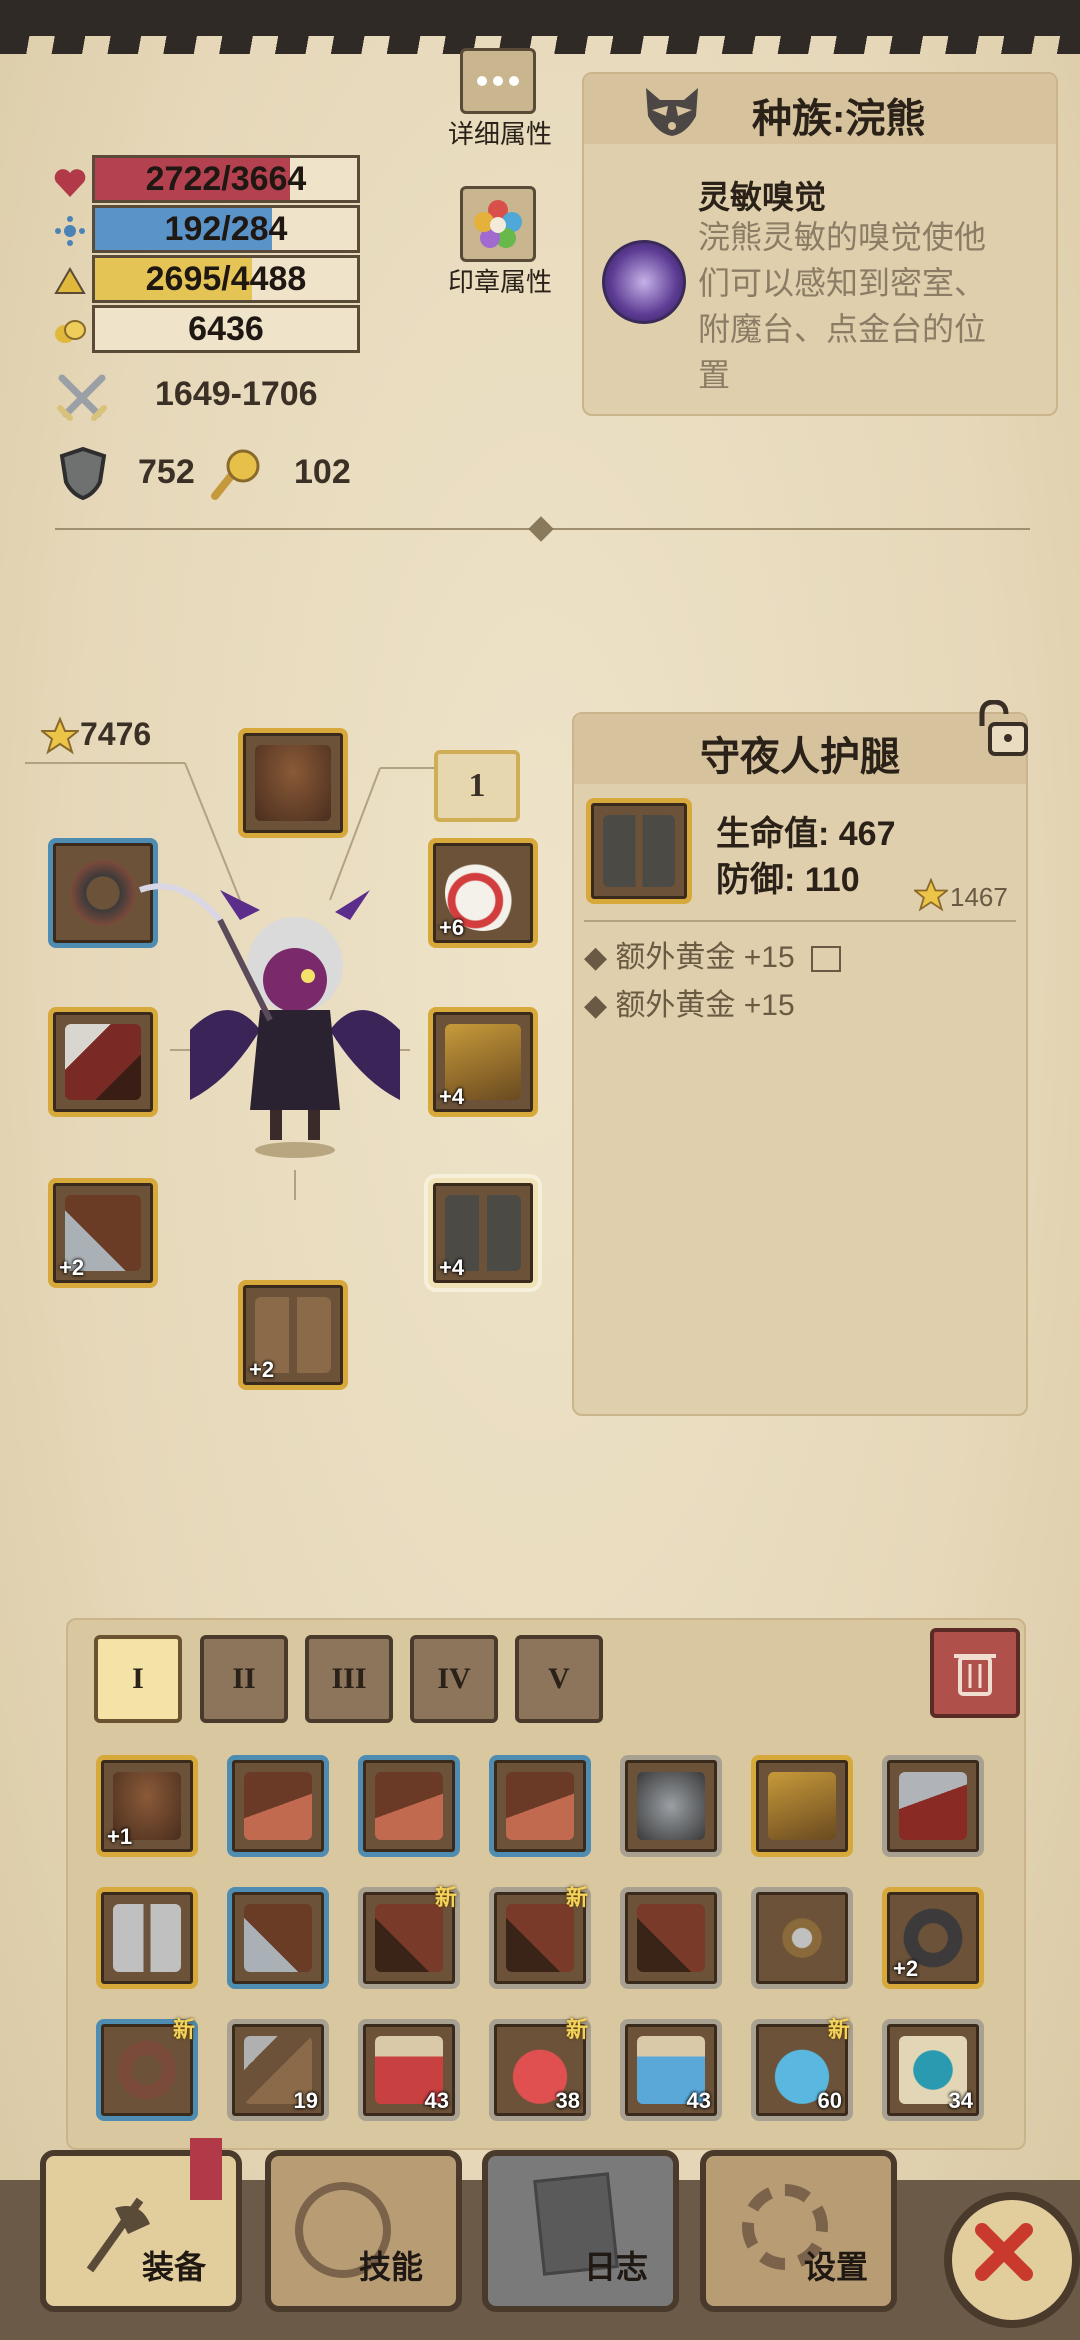 The height and width of the screenshot is (2340, 1080). Describe the element at coordinates (138, 1679) in the screenshot. I see `tab-page-1: I` at that location.